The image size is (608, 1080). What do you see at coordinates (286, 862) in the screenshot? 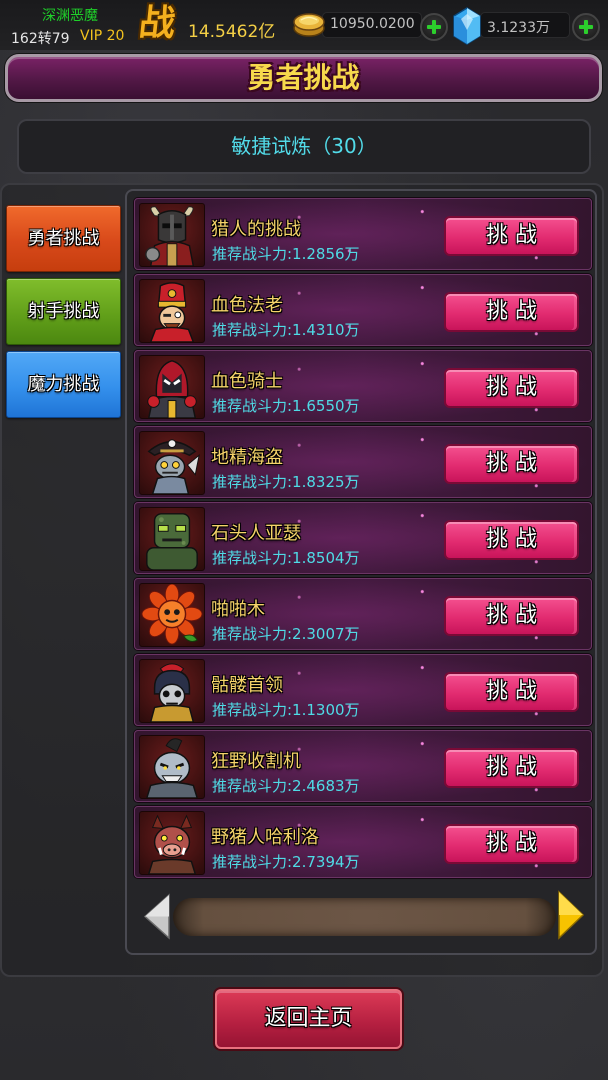
I see `recommended-power: 推荐战斗力:2.7394万` at bounding box center [286, 862].